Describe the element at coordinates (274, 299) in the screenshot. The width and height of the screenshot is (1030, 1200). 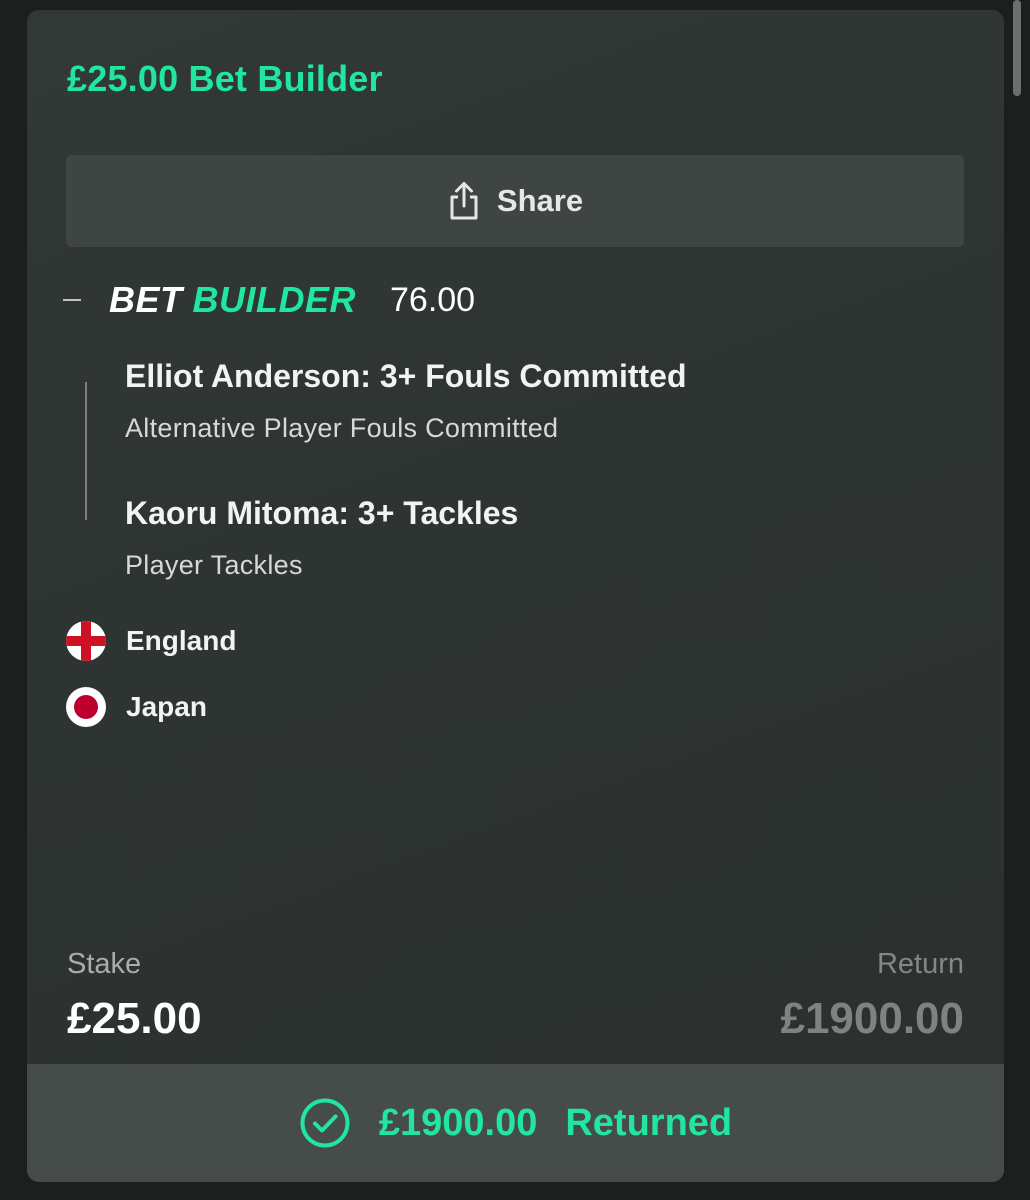
I see `logo-builder-text: BUILDER` at that location.